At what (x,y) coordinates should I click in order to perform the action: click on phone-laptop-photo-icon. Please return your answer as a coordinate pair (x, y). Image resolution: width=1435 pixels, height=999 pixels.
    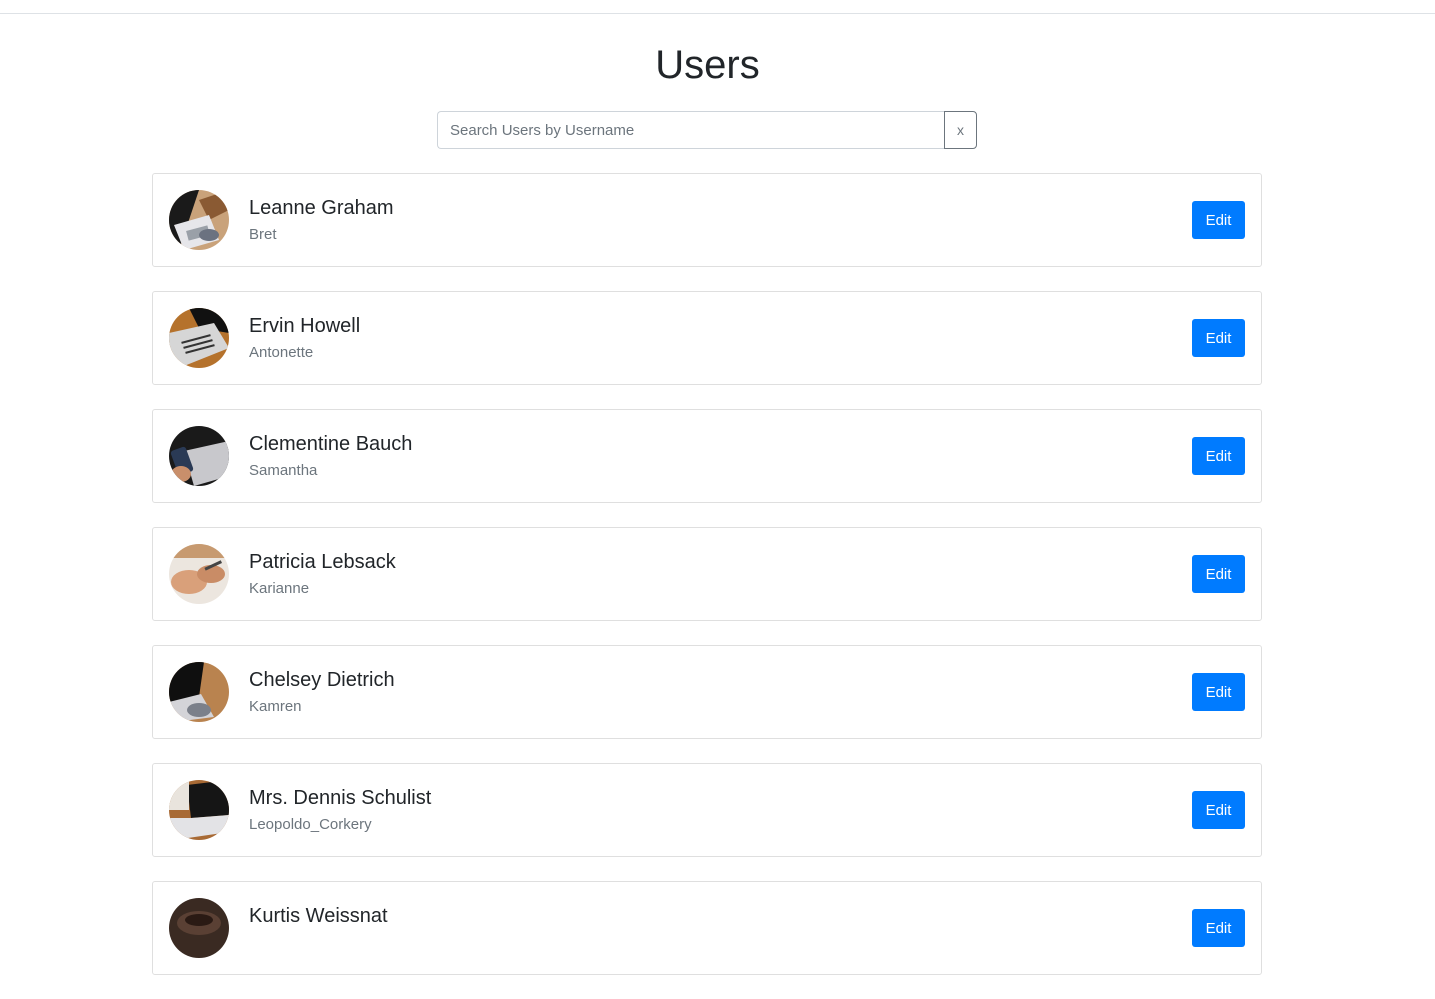
    Looking at the image, I should click on (199, 456).